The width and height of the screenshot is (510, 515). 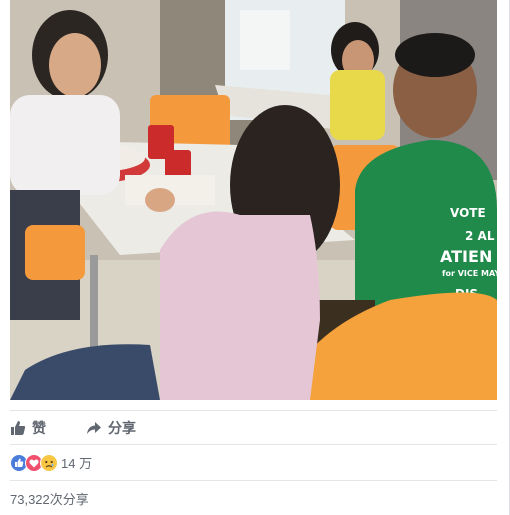 What do you see at coordinates (18, 428) in the screenshot?
I see `thumbs-up-icon` at bounding box center [18, 428].